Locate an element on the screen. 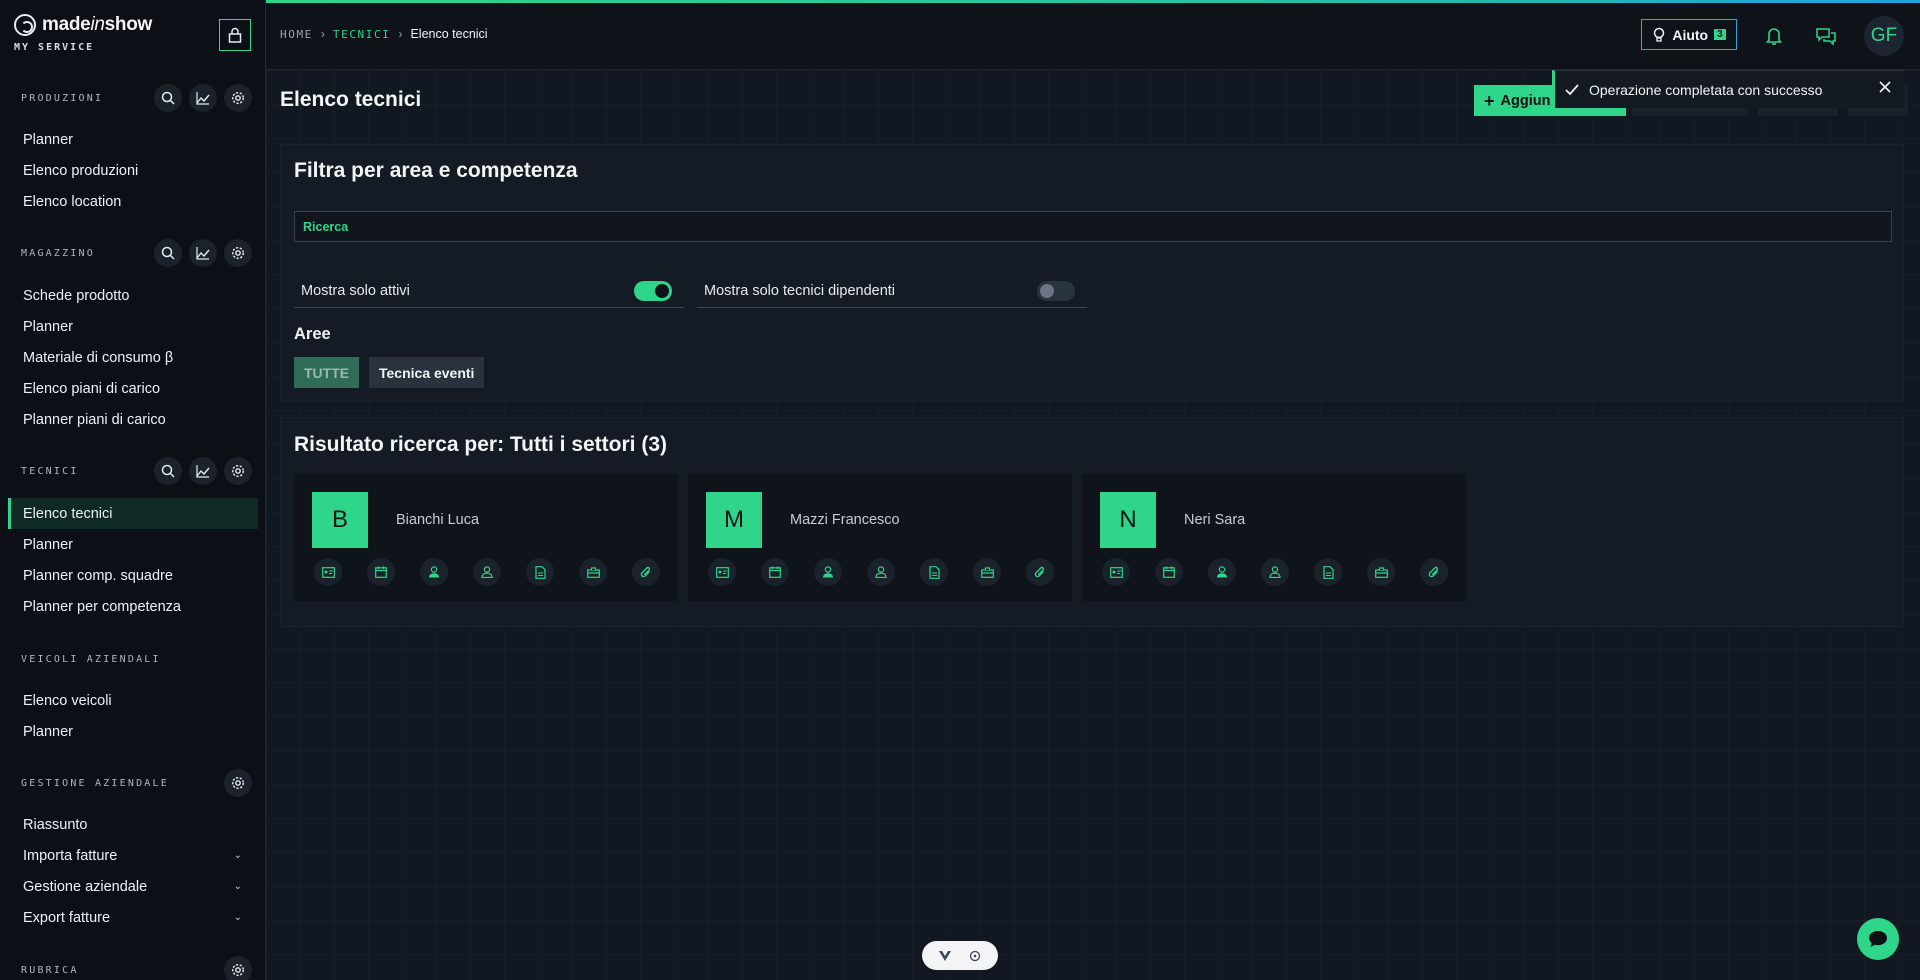 The image size is (1920, 980). switch-knob is located at coordinates (1047, 291).